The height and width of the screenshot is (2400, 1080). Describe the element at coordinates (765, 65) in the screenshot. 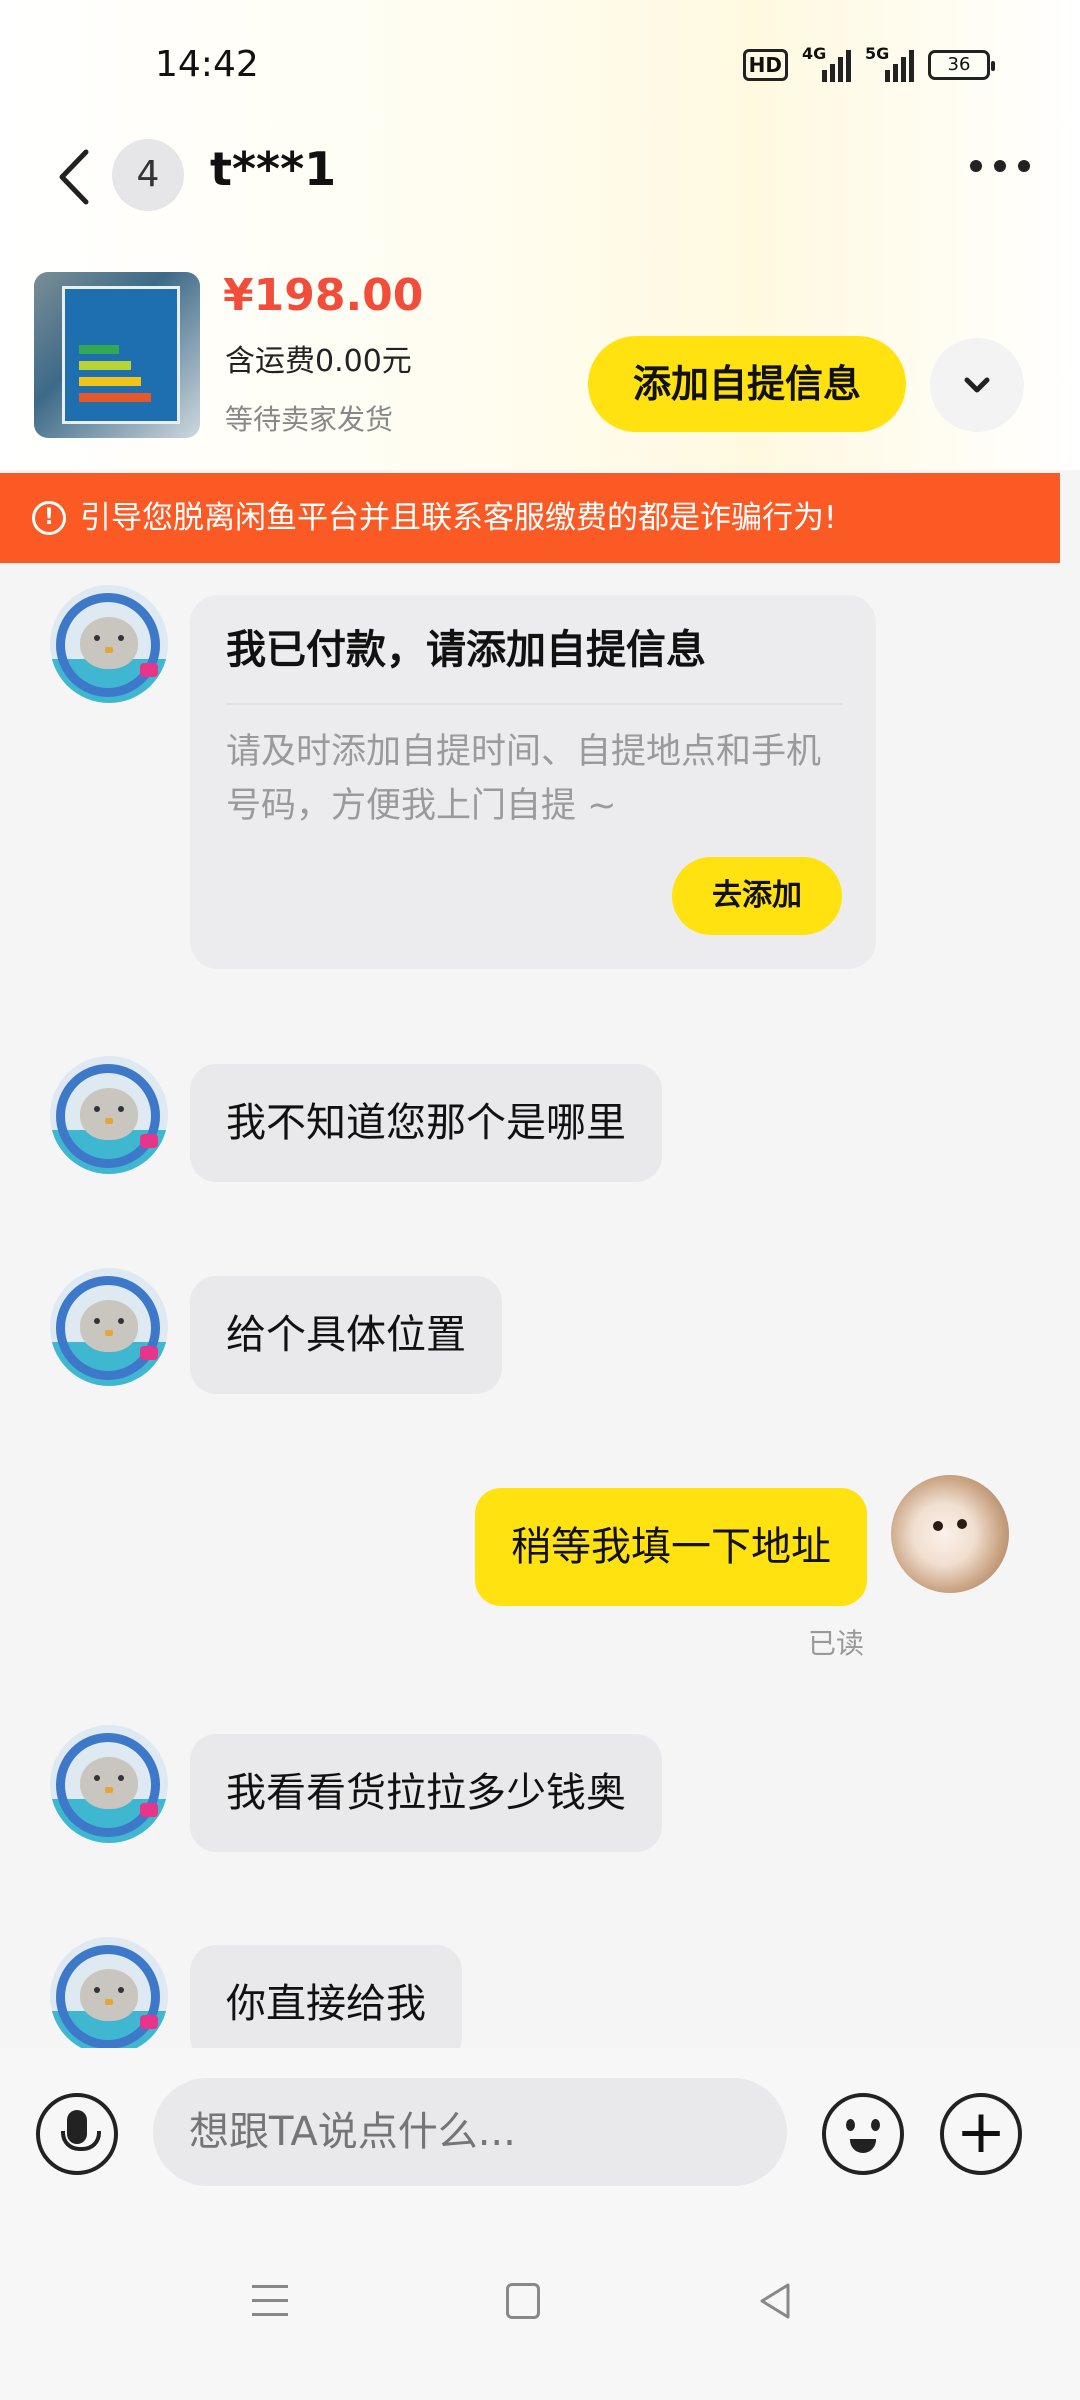

I see `hd-icon: HD` at that location.